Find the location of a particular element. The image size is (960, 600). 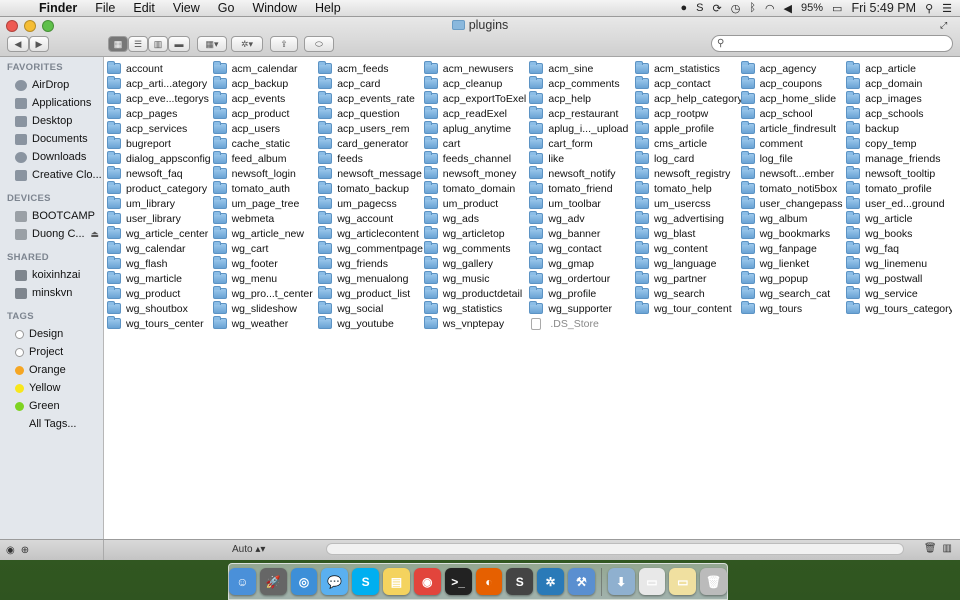

file-item: wg_books is located at coordinates (899, 233).